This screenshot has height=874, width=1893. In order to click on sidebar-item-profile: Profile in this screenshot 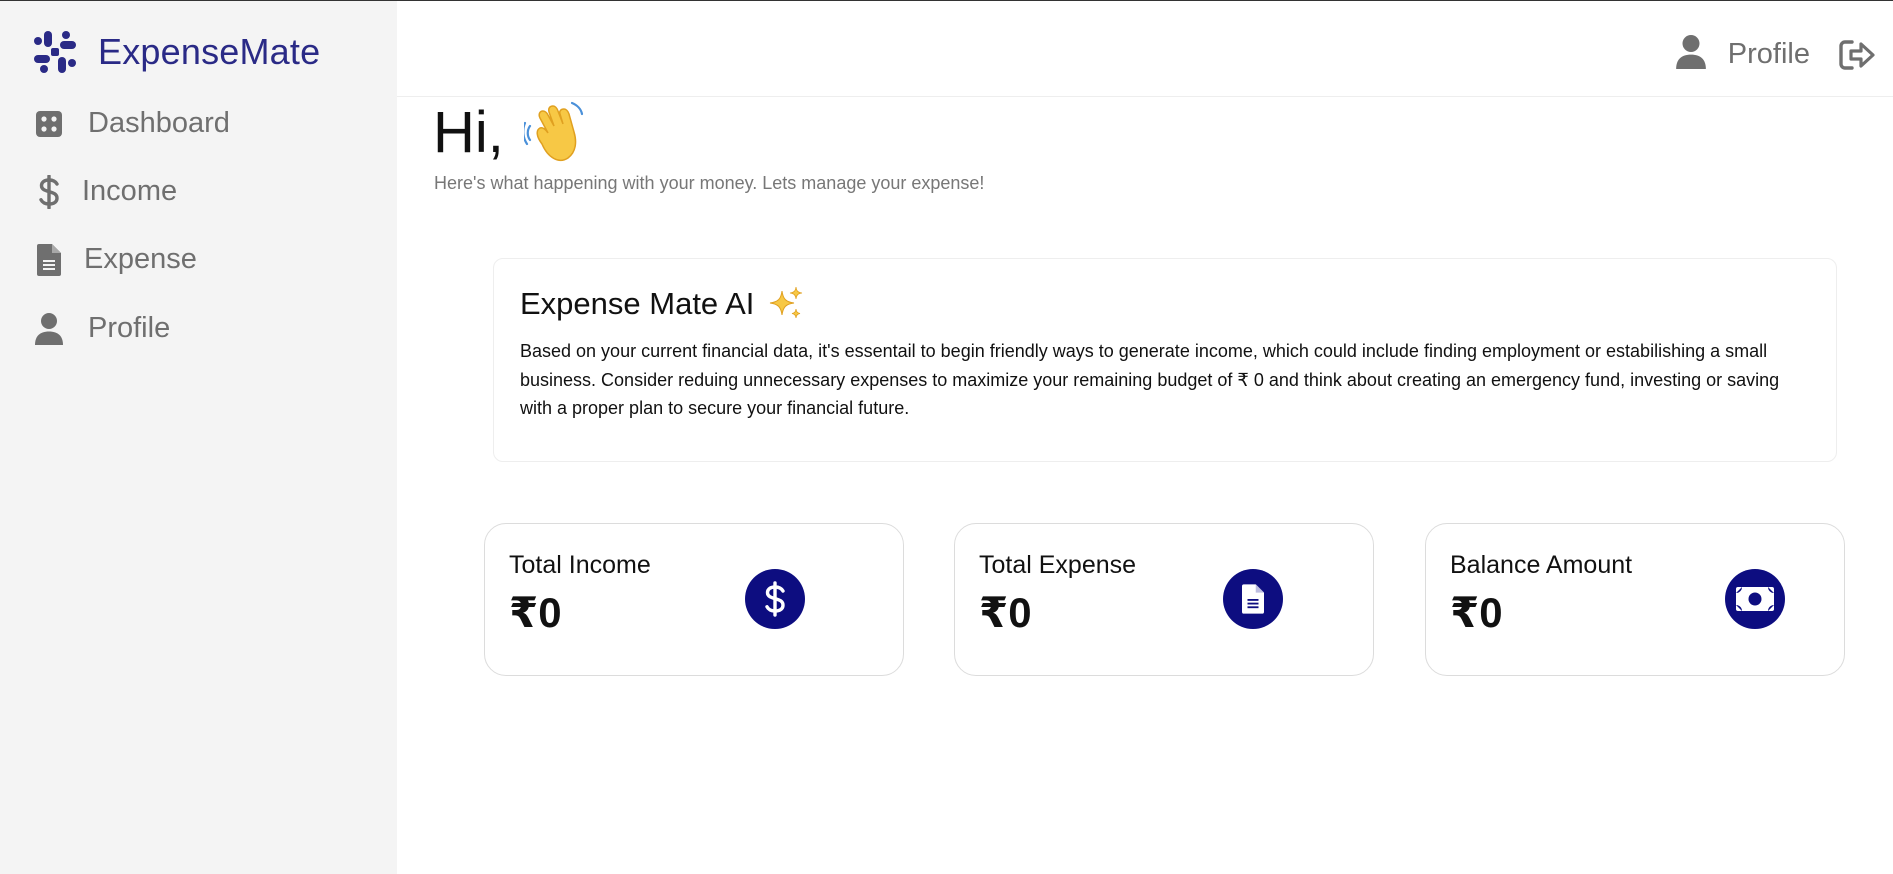, I will do `click(102, 328)`.